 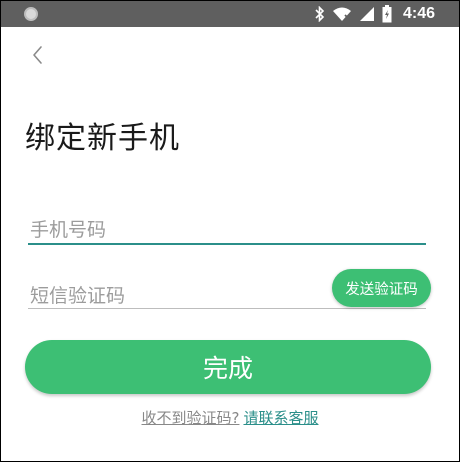 What do you see at coordinates (227, 228) in the screenshot?
I see `phone-number-input: 手机号码` at bounding box center [227, 228].